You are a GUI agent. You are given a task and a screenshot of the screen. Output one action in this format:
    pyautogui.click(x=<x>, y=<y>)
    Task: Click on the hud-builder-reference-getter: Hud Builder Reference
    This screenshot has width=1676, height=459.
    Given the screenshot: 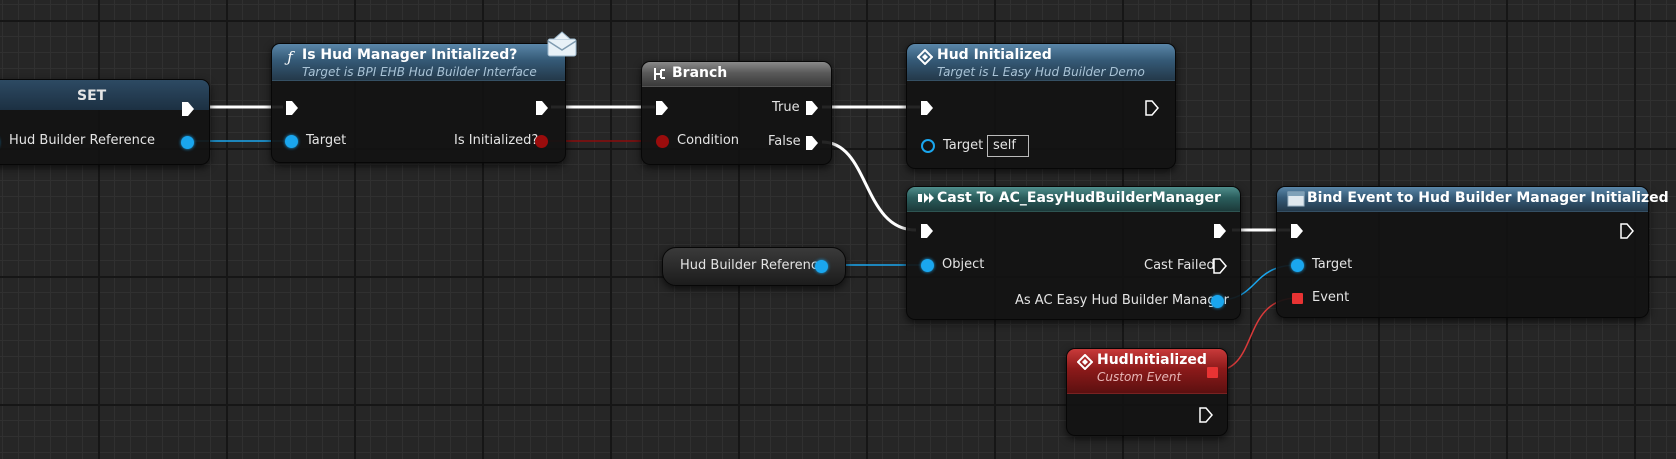 What is the action you would take?
    pyautogui.click(x=754, y=266)
    